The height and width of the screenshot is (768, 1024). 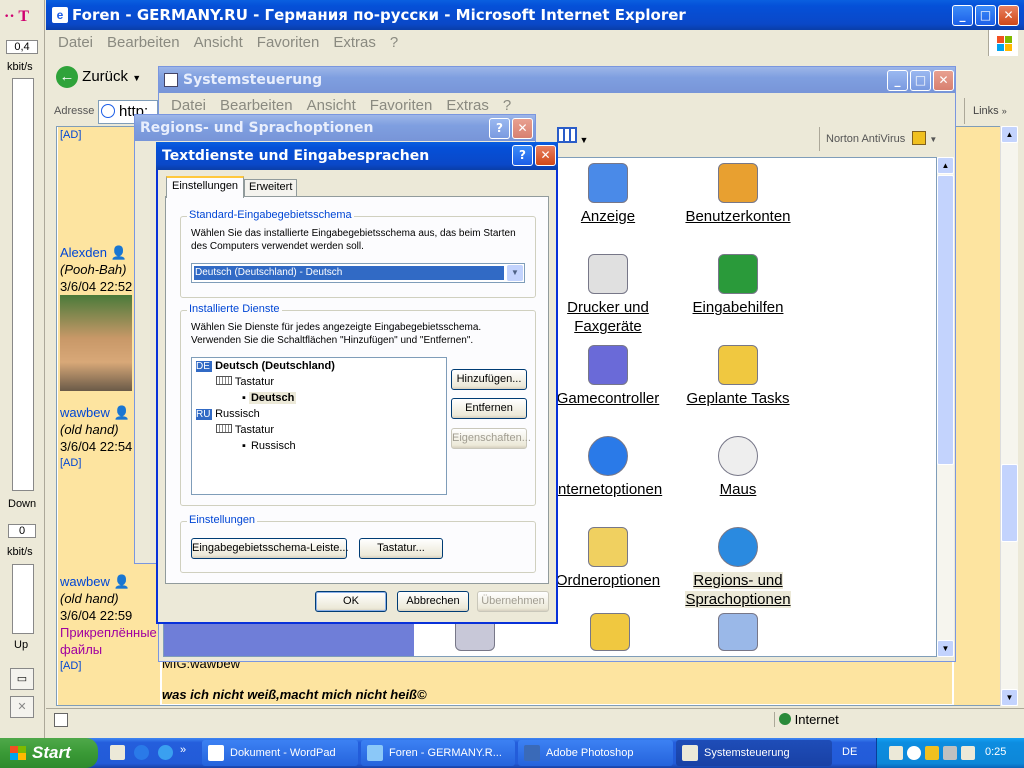 What do you see at coordinates (280, 753) in the screenshot?
I see `task-wordpad: Dokument - WordPad` at bounding box center [280, 753].